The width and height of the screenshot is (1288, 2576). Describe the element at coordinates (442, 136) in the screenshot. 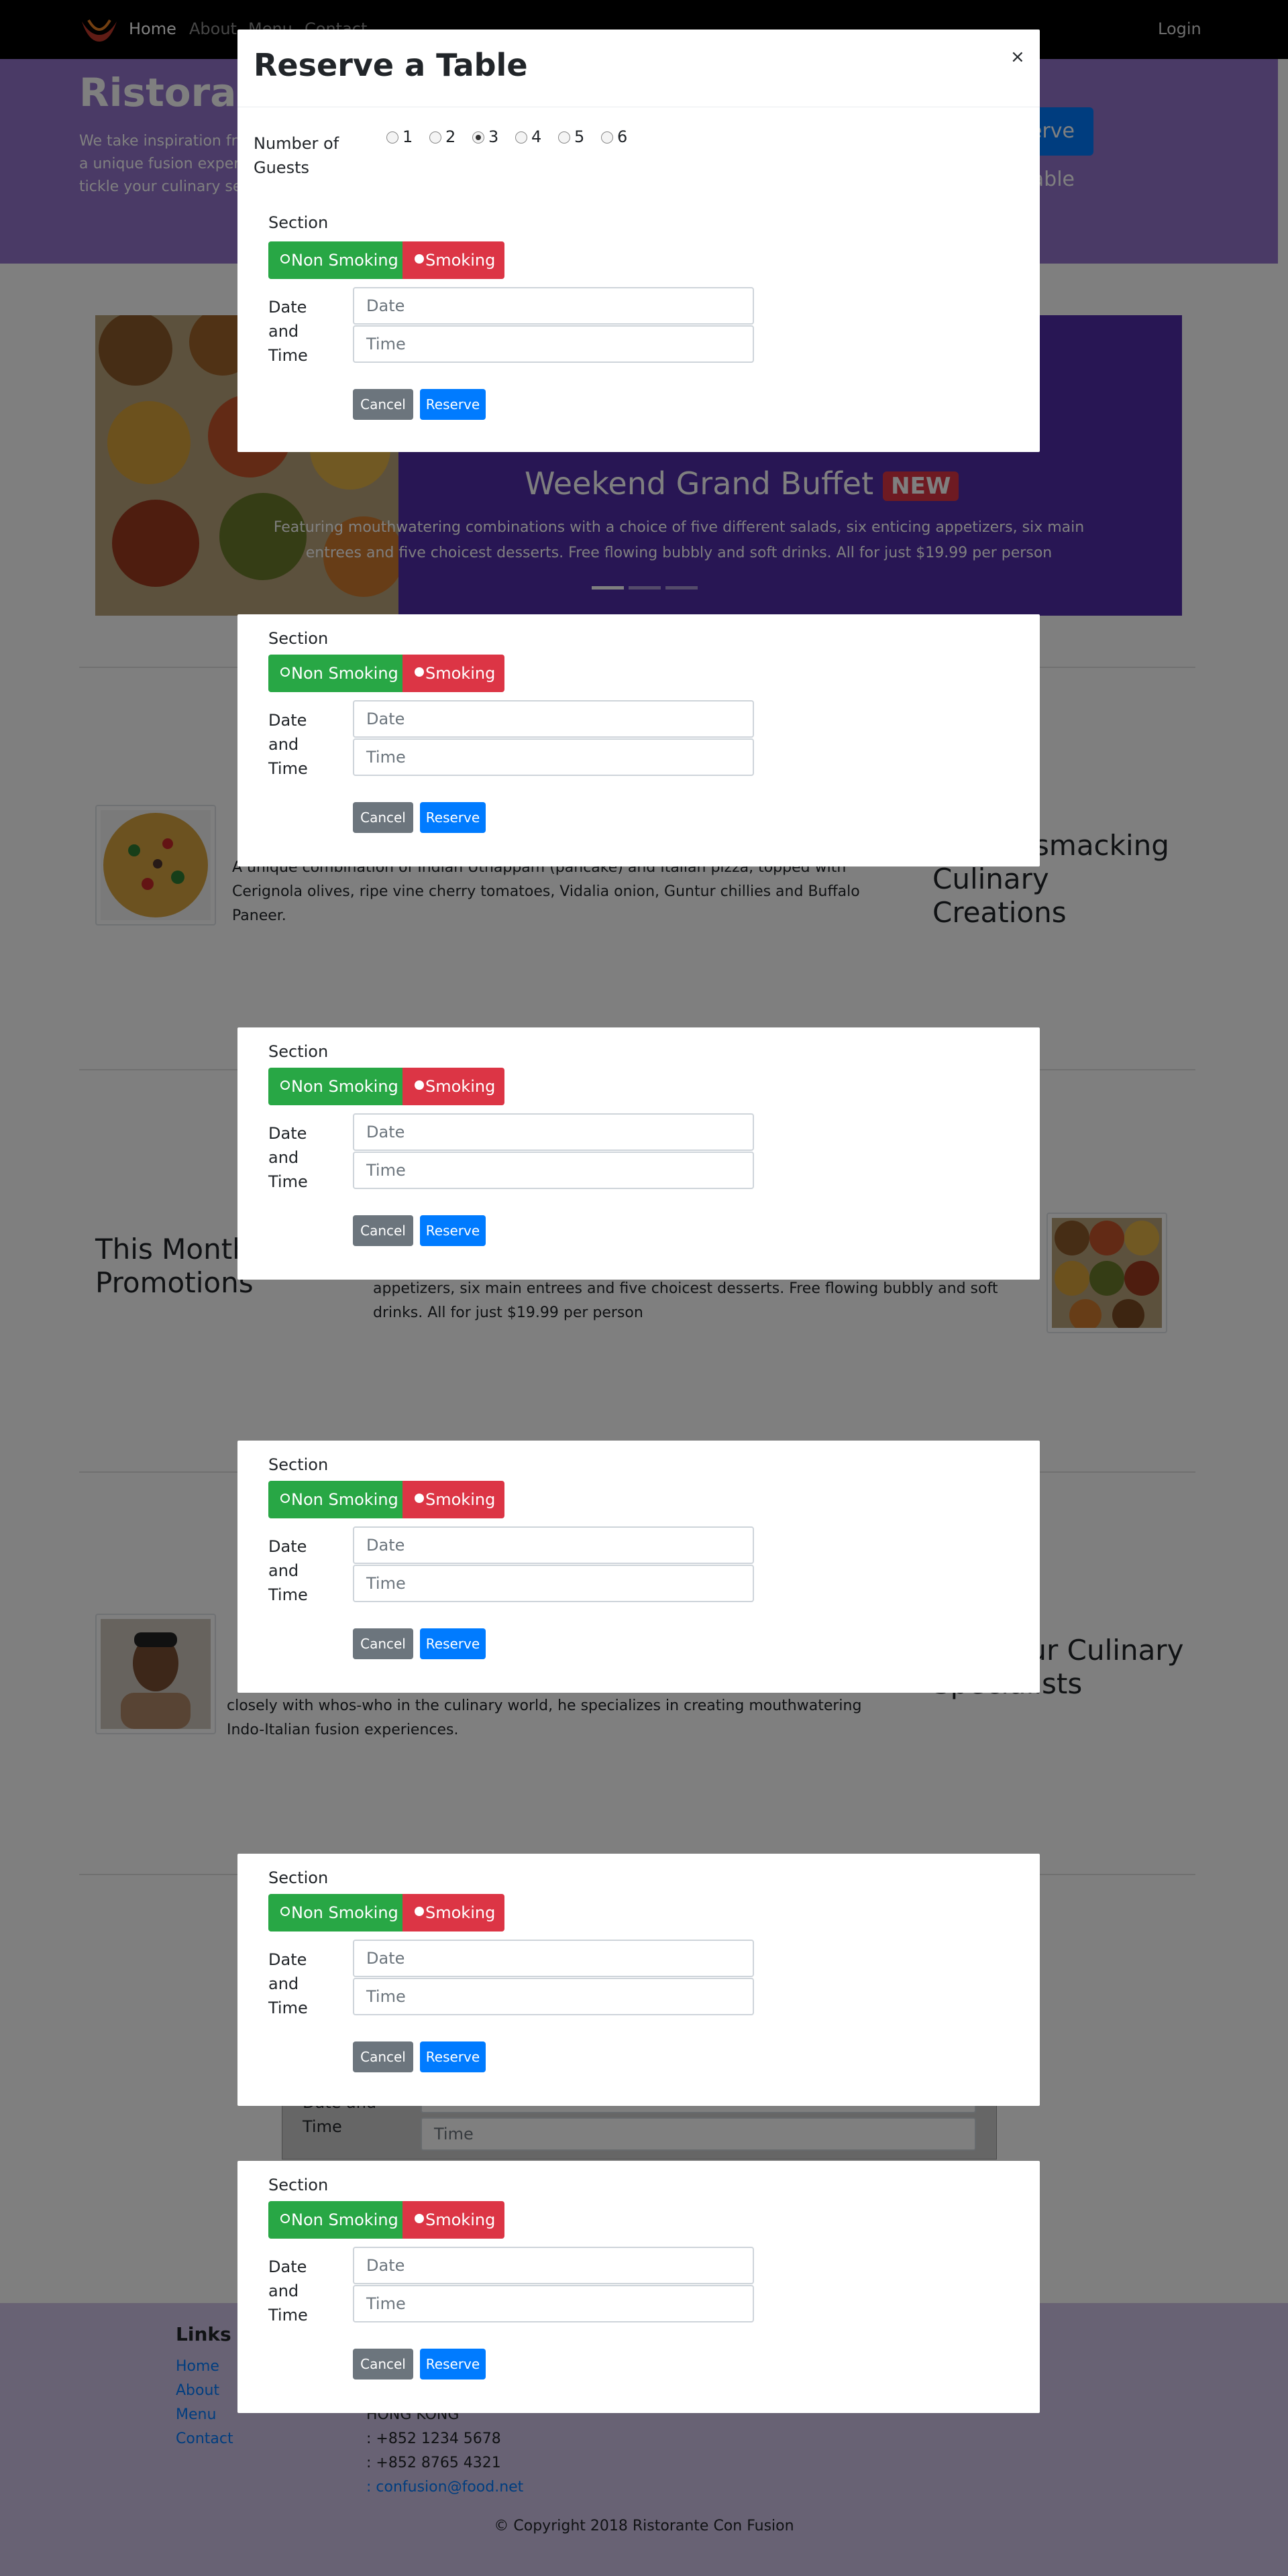

I see `guest-option-2: 2` at that location.